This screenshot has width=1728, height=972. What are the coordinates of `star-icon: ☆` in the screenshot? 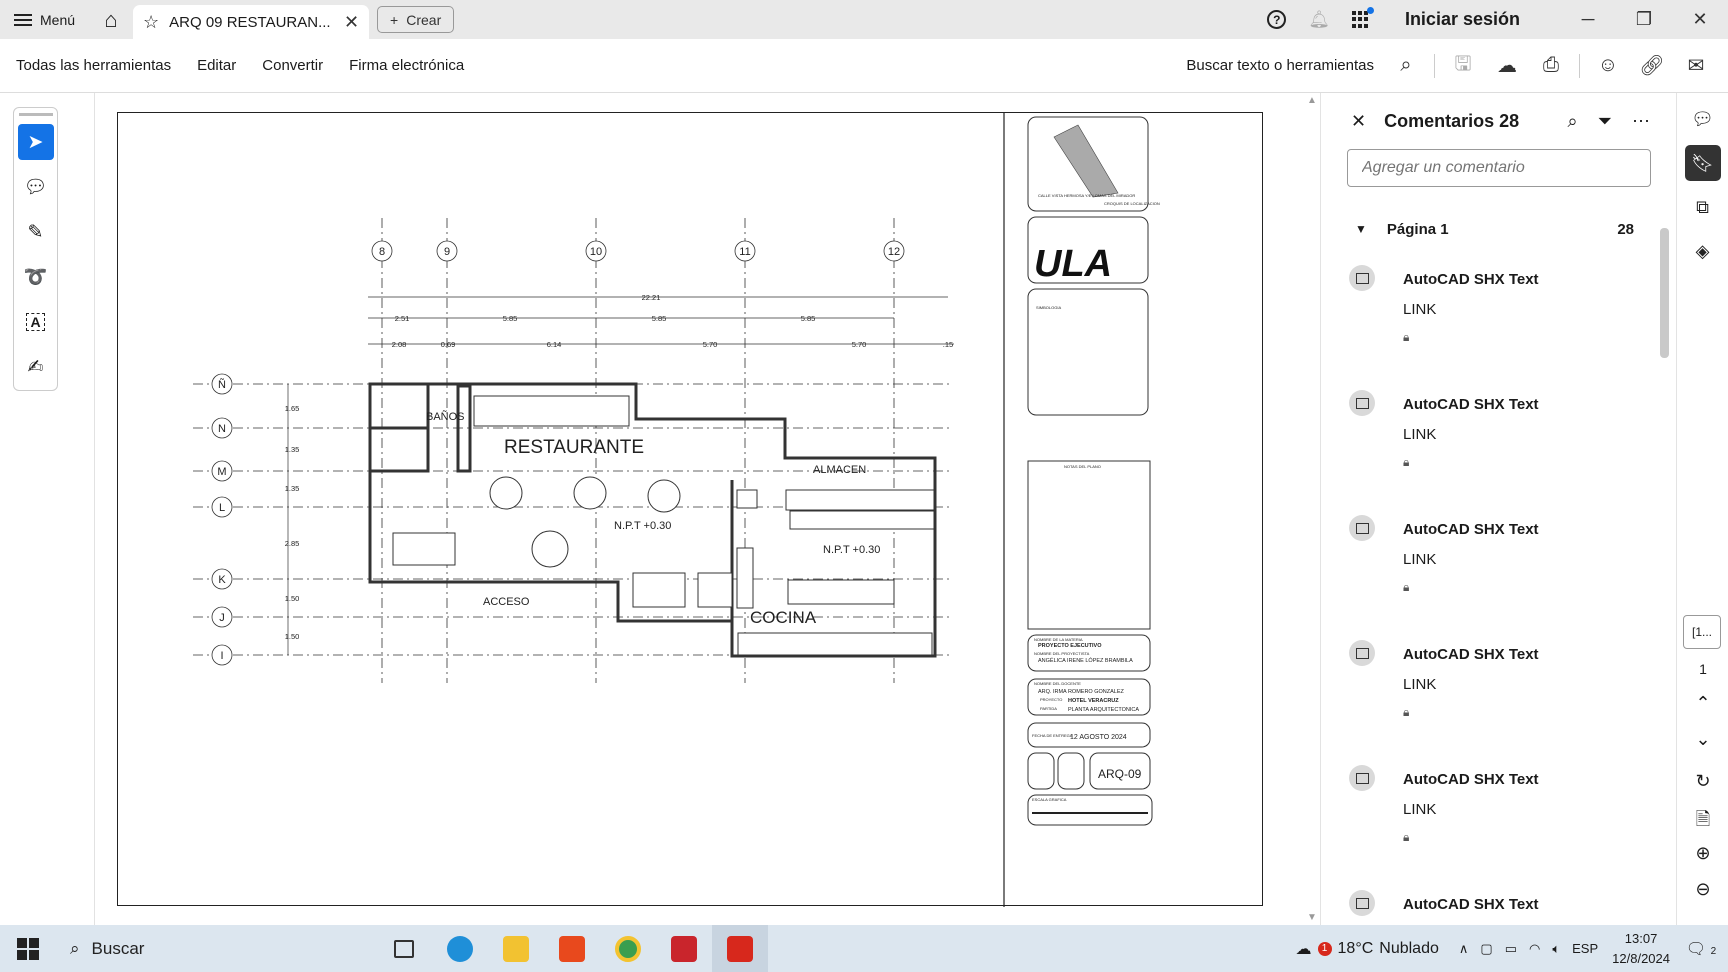 It's located at (151, 22).